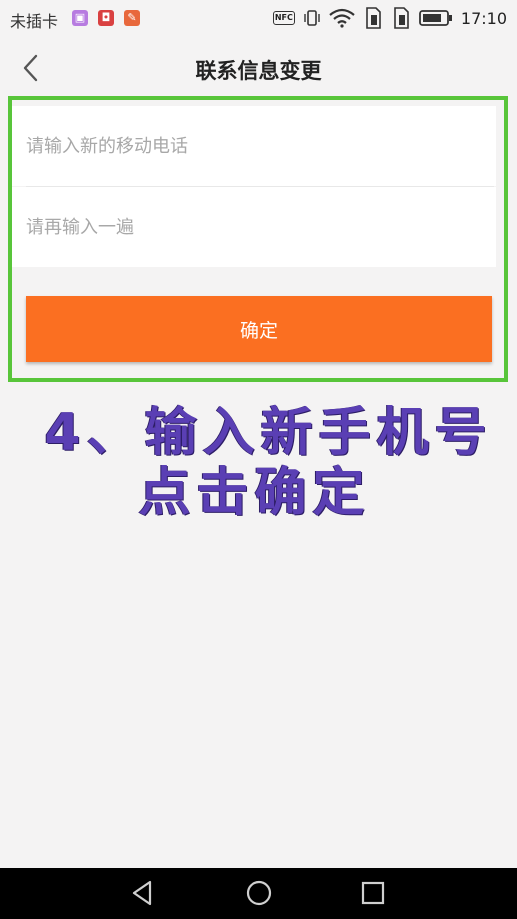 The image size is (517, 919). I want to click on wifi-icon, so click(342, 18).